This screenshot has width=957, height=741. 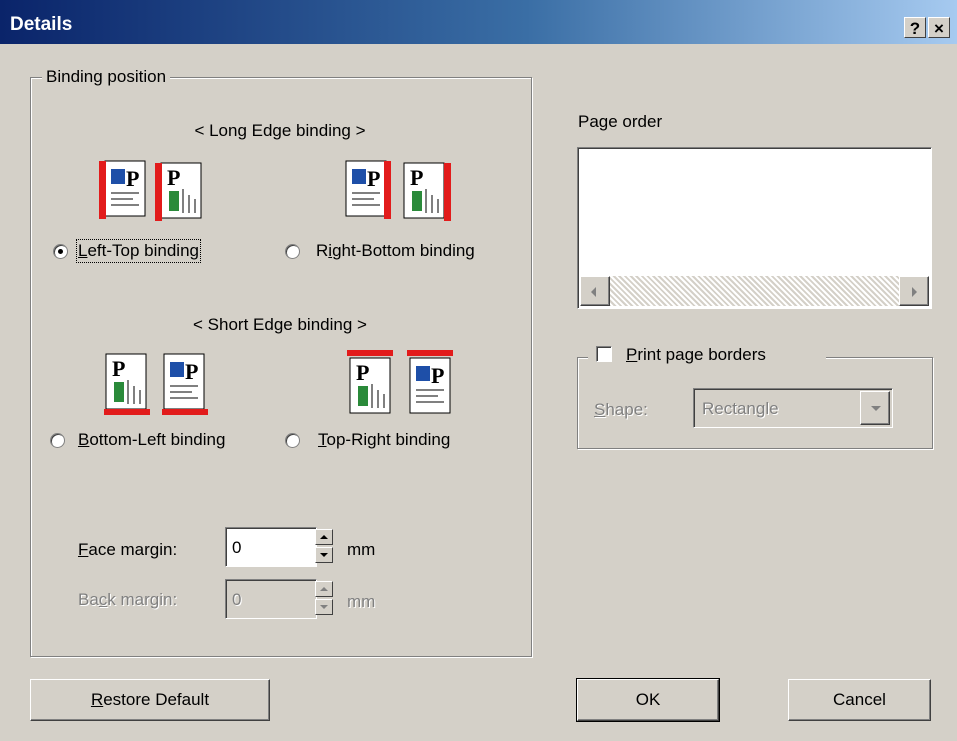 What do you see at coordinates (398, 190) in the screenshot?
I see `right-bottom-binding-icon: P P` at bounding box center [398, 190].